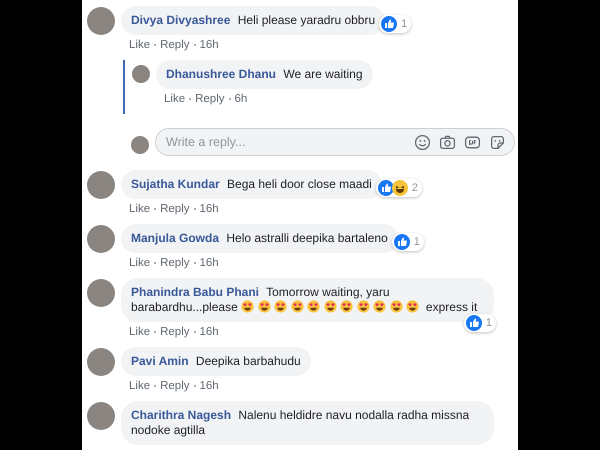 The width and height of the screenshot is (600, 450). Describe the element at coordinates (259, 238) in the screenshot. I see `comment-text: Manjula Gowda Helo astralli deepika bartaleno` at that location.